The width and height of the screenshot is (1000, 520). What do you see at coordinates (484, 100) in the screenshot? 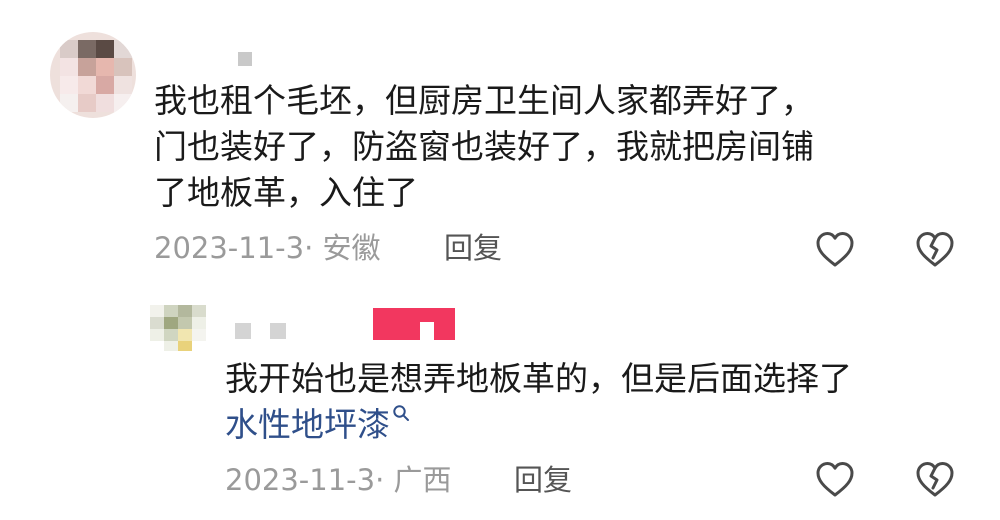
I see `comment-text-line-1: 我也租个毛坯，但厨房卫生间人家都弄好了，` at bounding box center [484, 100].